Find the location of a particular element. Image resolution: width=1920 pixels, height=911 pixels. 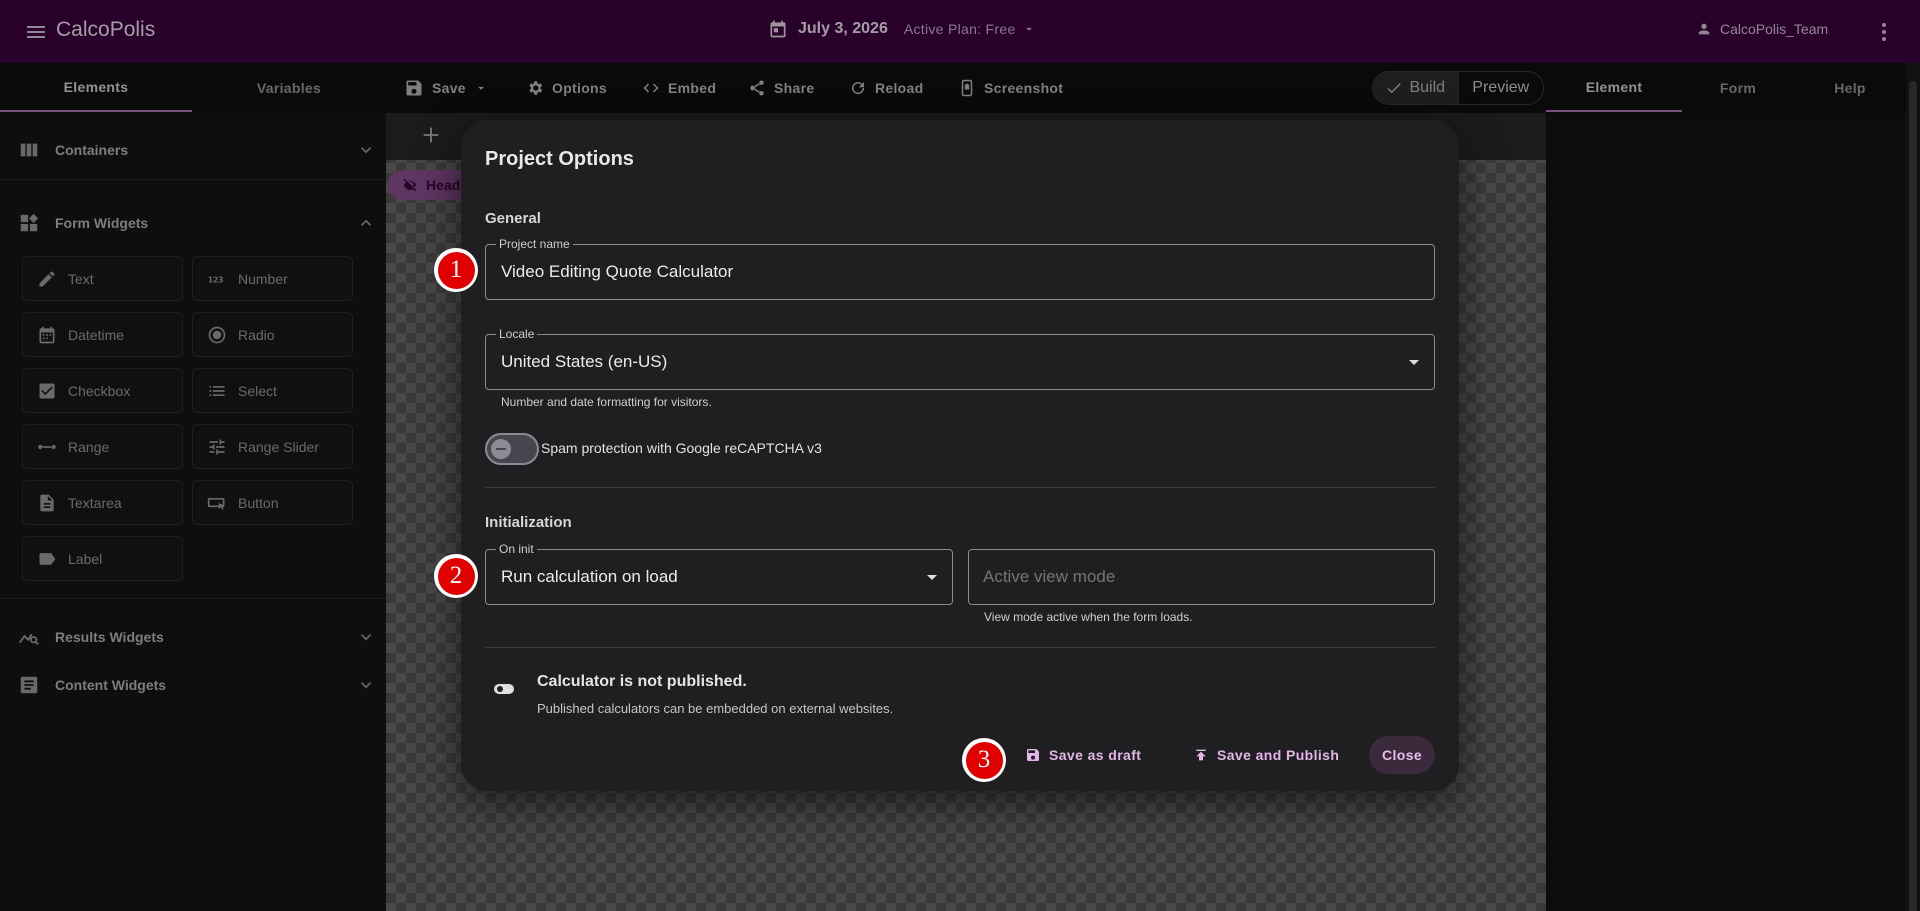

close-button: Close is located at coordinates (1402, 755).